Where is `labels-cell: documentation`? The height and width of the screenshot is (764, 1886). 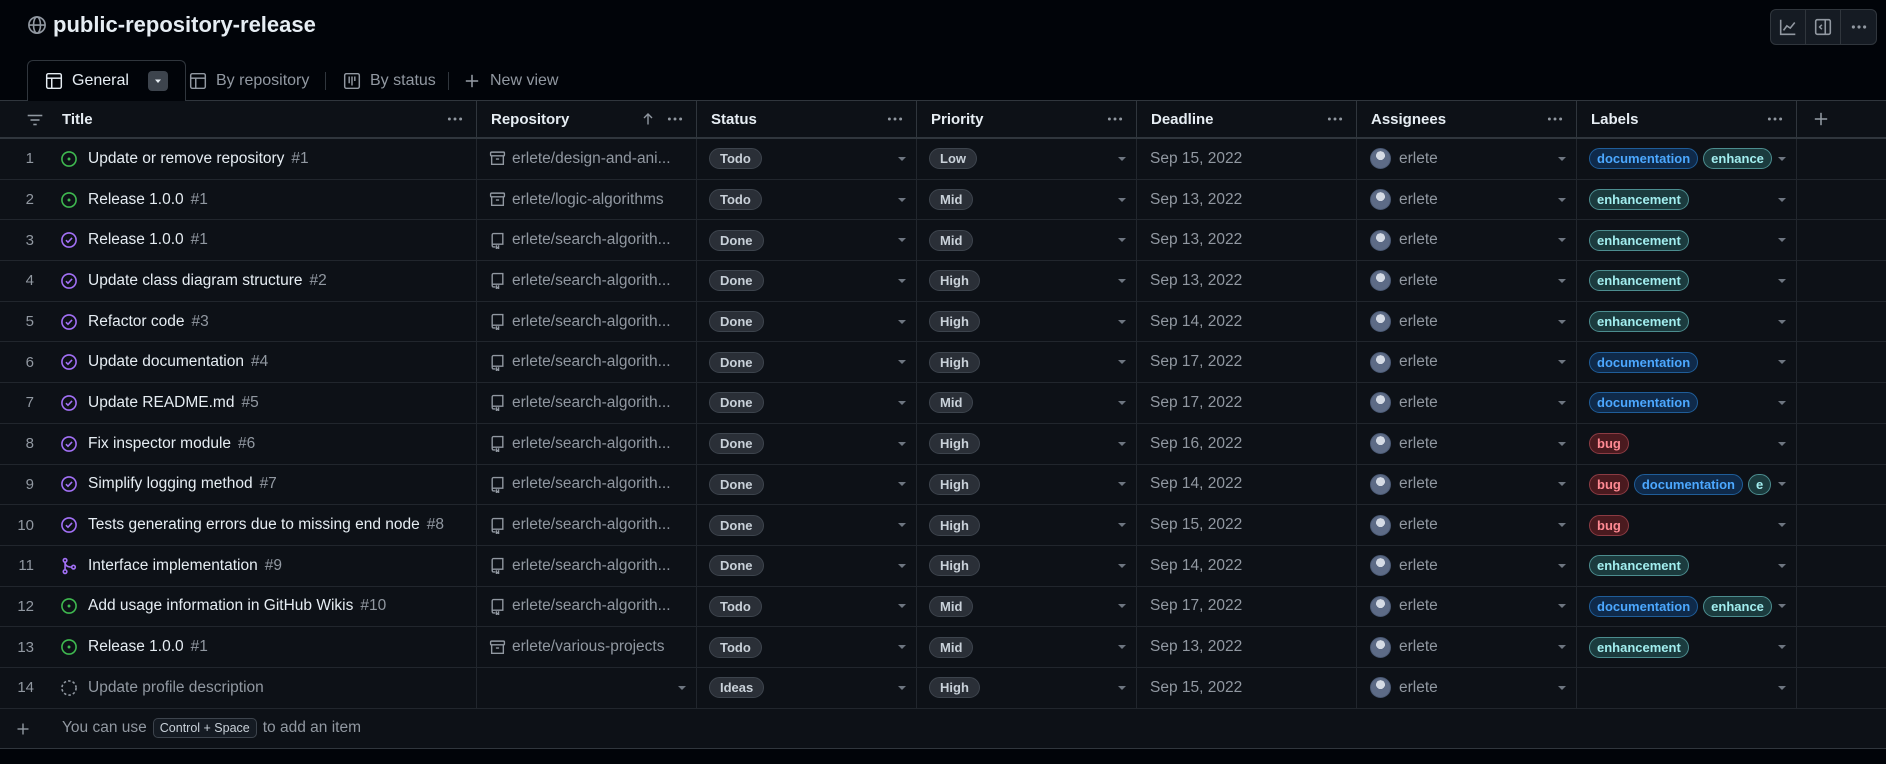
labels-cell: documentation is located at coordinates (1687, 403).